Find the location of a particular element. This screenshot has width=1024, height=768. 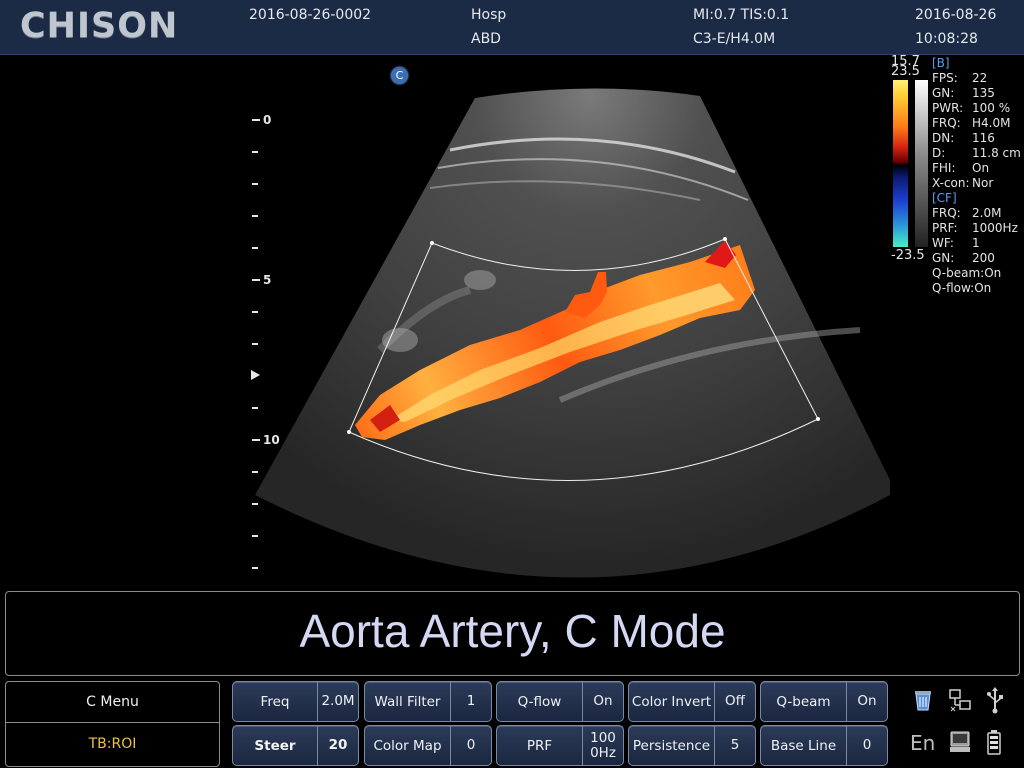

freq-label: Freq is located at coordinates (275, 701).